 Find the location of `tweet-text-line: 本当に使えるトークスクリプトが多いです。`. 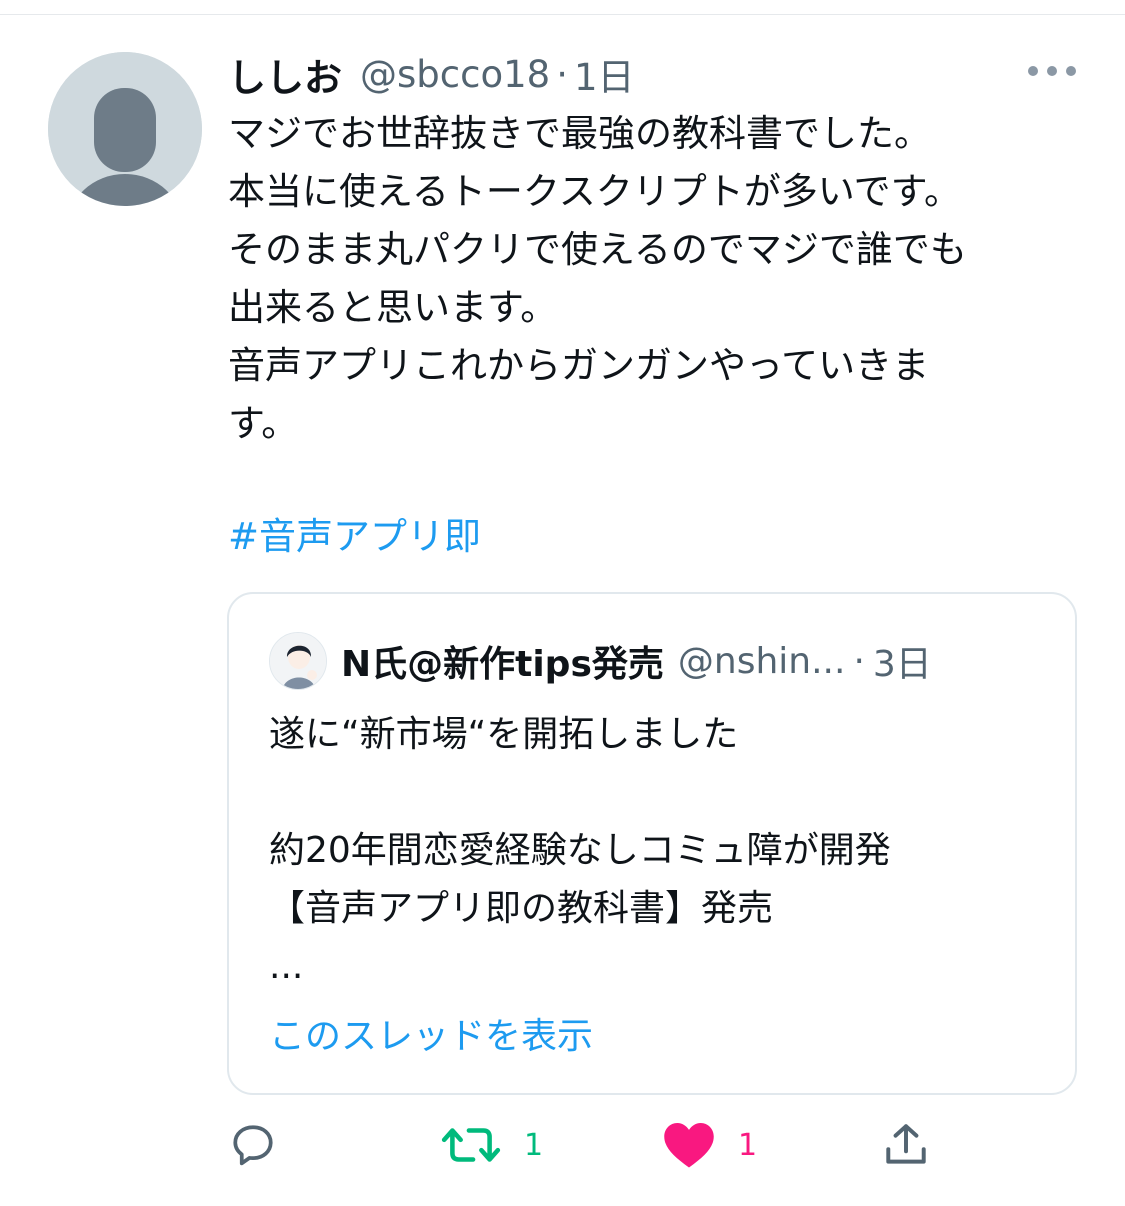

tweet-text-line: 本当に使えるトークスクリプトが多いです。 is located at coordinates (594, 191).